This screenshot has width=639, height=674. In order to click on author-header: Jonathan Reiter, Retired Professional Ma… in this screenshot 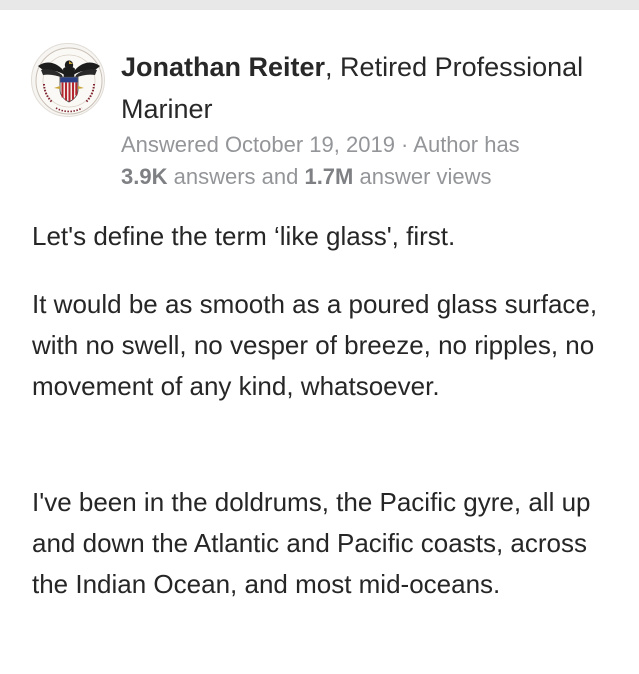, I will do `click(371, 88)`.